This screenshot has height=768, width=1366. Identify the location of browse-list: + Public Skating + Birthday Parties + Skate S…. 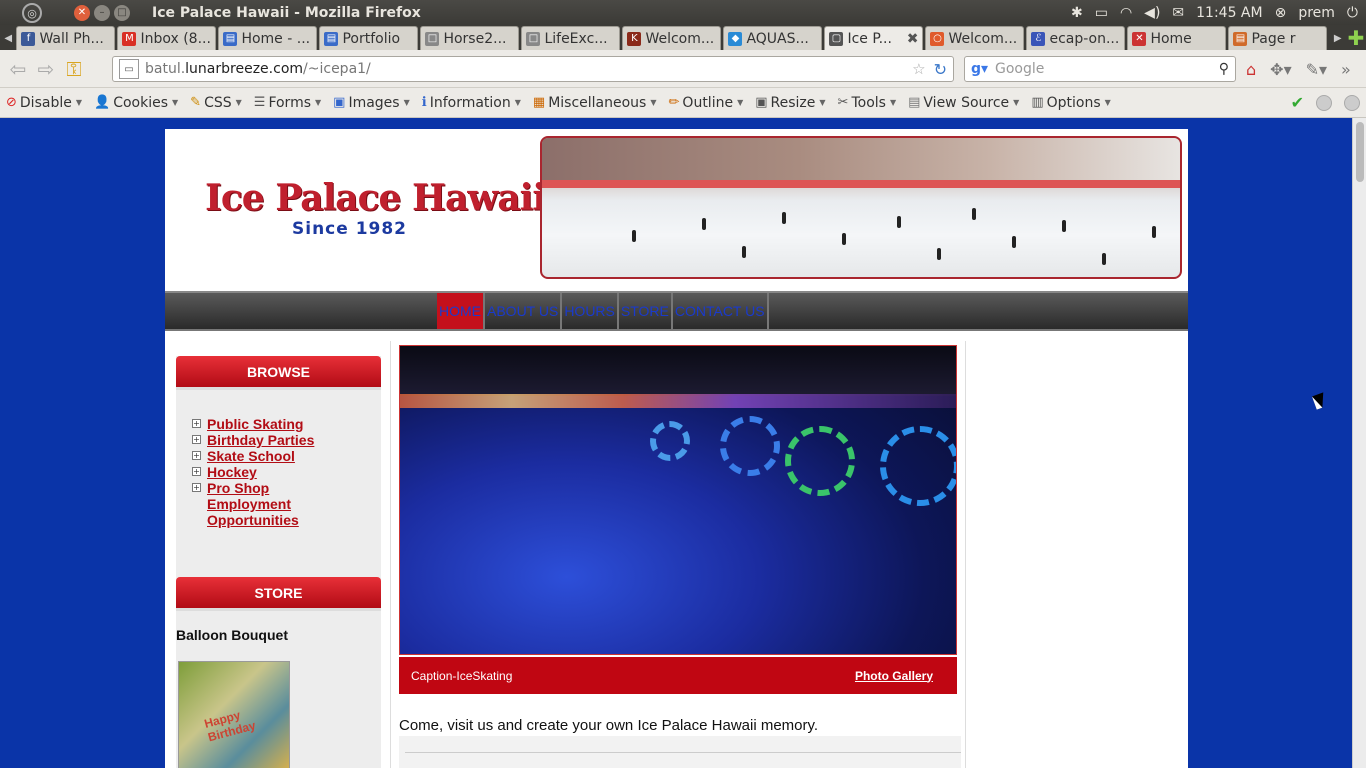
(278, 459).